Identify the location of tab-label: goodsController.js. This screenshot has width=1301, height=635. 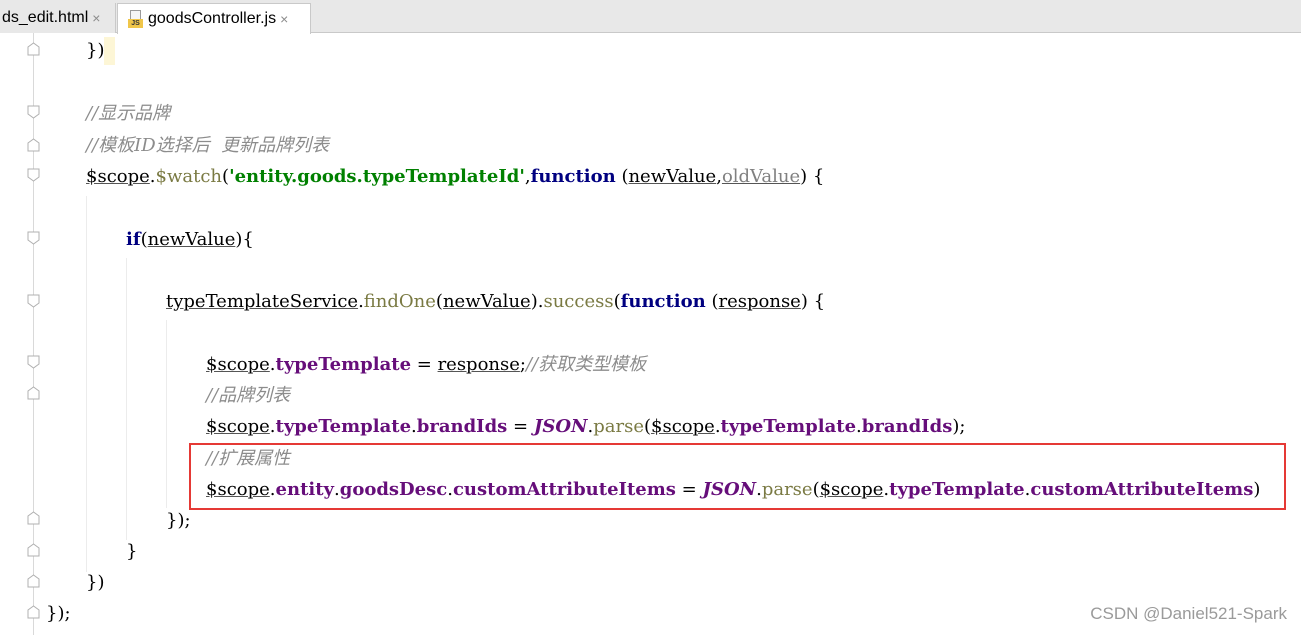
(212, 18).